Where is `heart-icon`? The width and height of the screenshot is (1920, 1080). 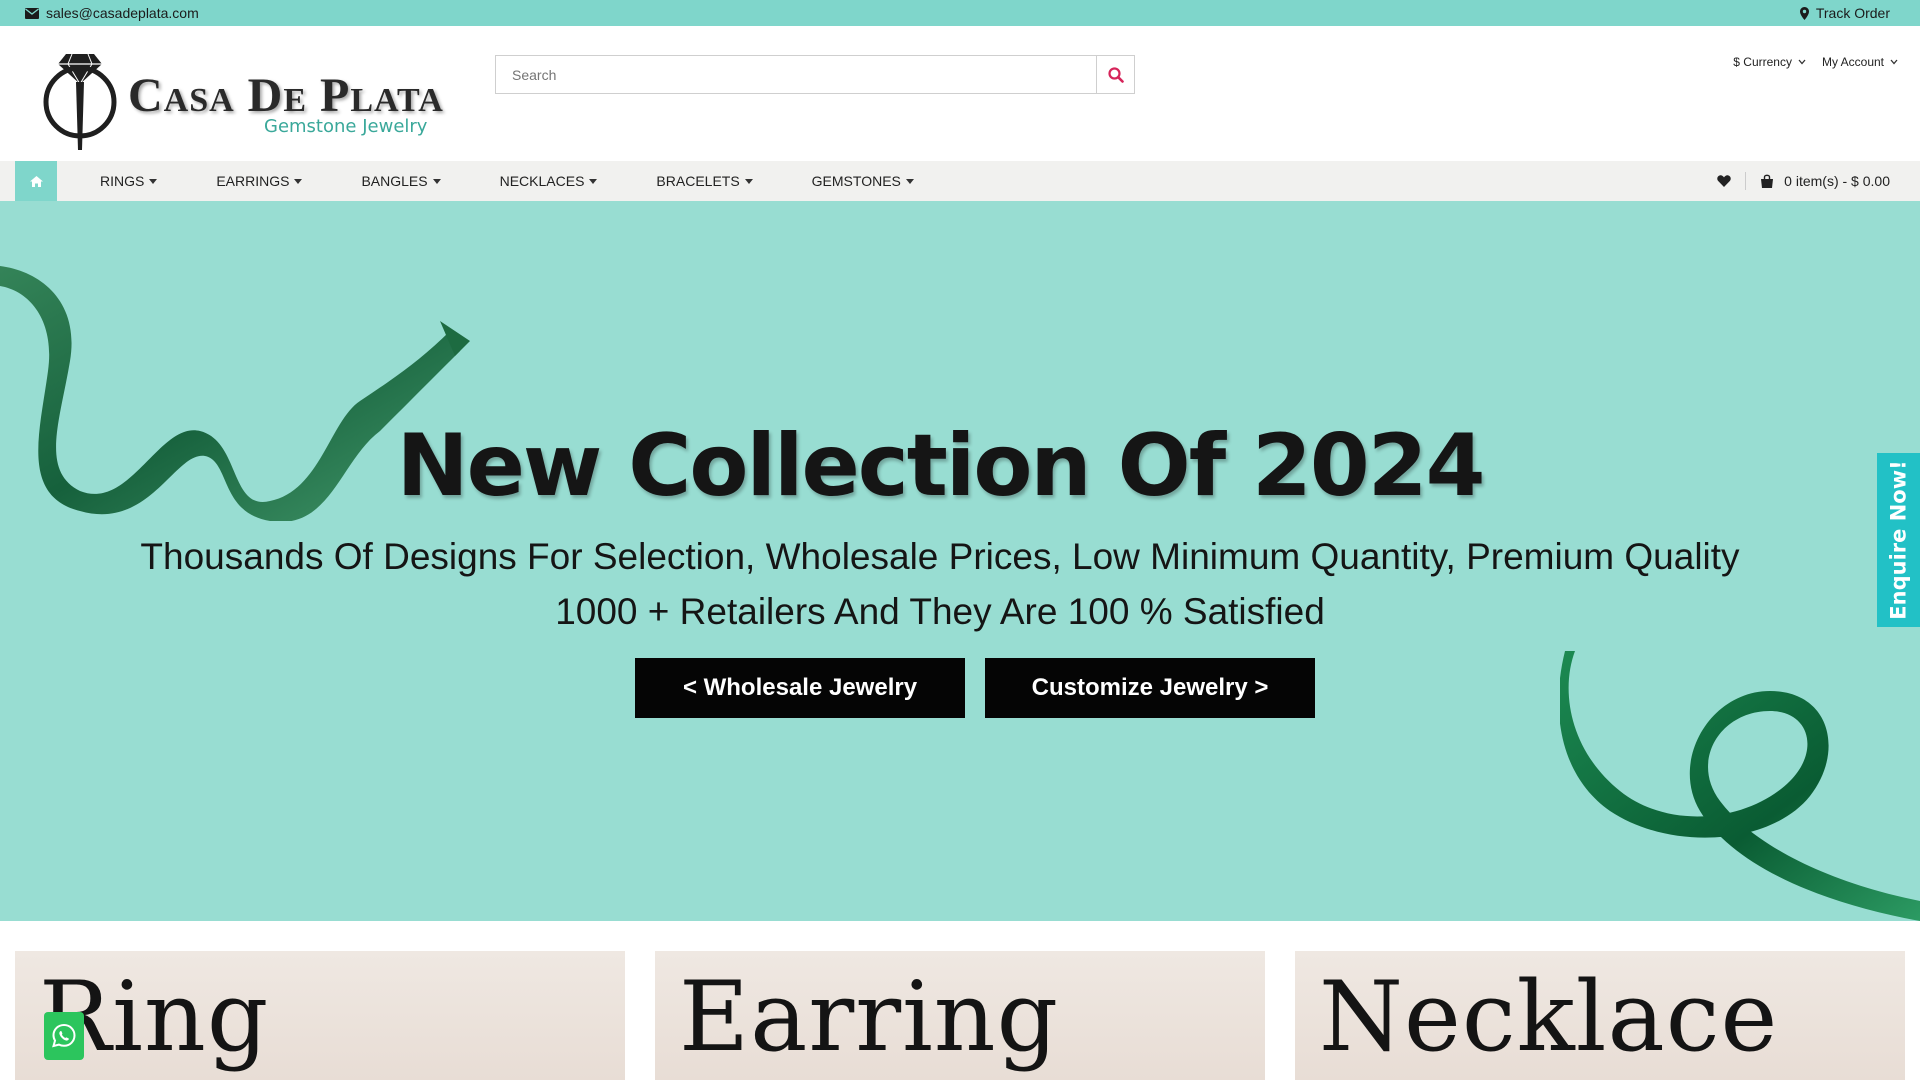 heart-icon is located at coordinates (1724, 181).